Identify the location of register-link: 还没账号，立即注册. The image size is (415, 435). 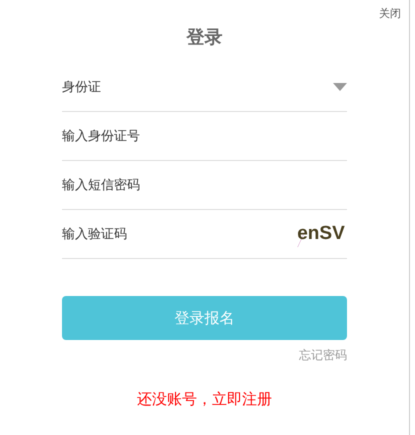
(204, 399).